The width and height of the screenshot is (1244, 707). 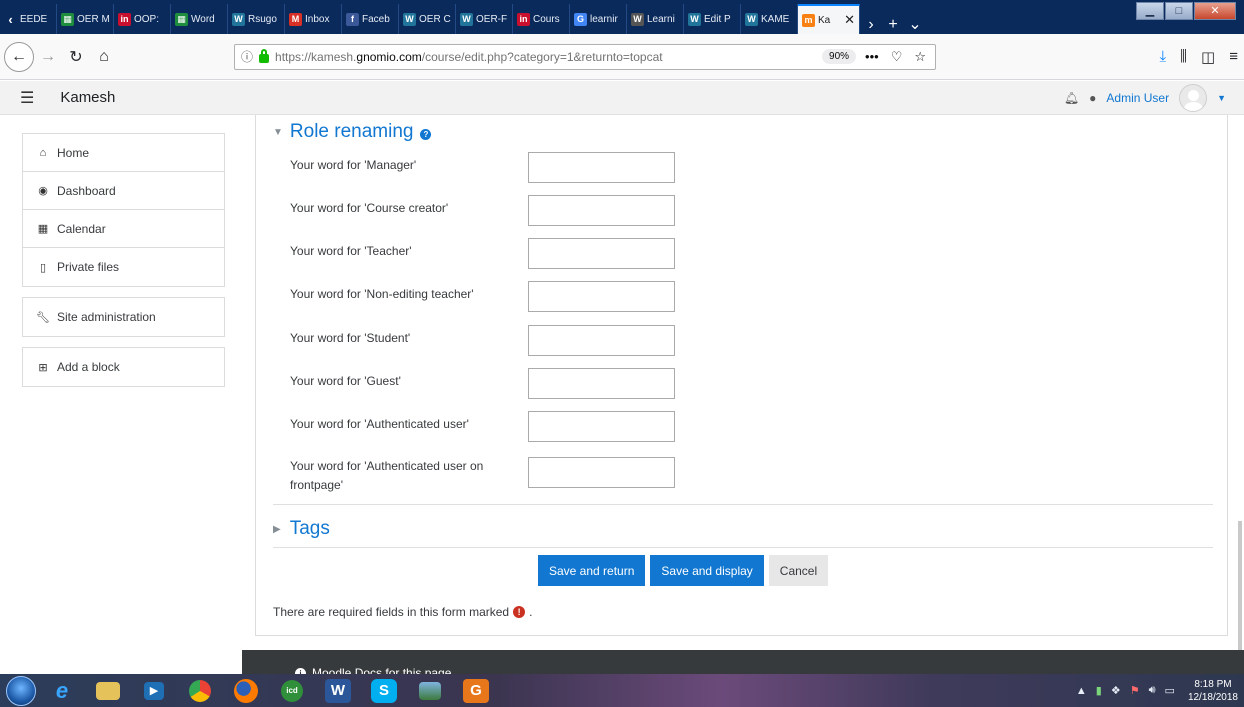 I want to click on help-icon: ?, so click(x=426, y=134).